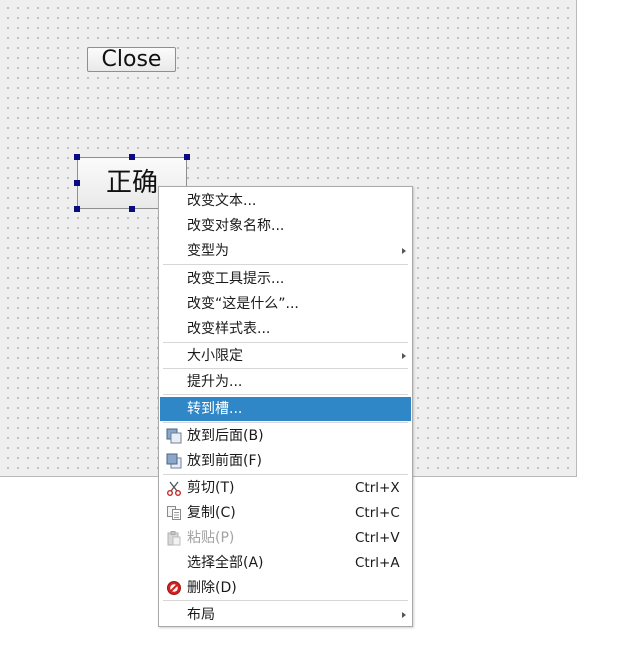  I want to click on send-to-back-icon, so click(174, 436).